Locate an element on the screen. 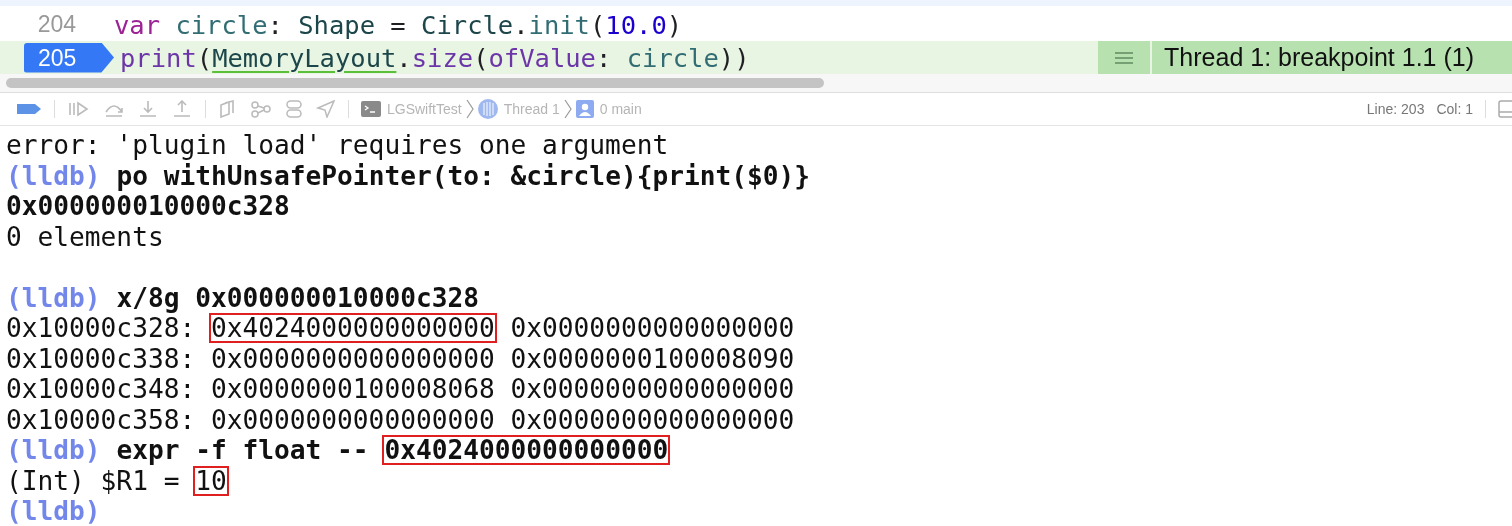 The width and height of the screenshot is (1512, 526). breakpoint-marker: 205 is located at coordinates (69, 57).